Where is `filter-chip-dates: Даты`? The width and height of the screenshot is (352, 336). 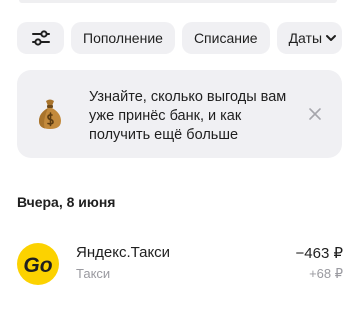
filter-chip-dates: Даты is located at coordinates (309, 38).